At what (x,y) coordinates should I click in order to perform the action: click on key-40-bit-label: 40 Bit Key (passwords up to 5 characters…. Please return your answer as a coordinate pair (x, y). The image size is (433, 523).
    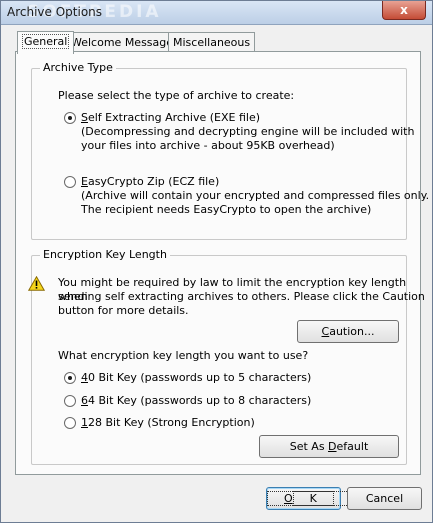
    Looking at the image, I should click on (196, 378).